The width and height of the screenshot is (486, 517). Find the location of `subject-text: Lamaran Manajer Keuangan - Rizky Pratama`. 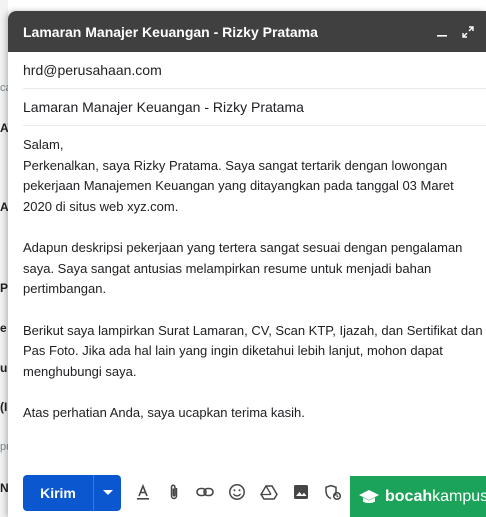

subject-text: Lamaran Manajer Keuangan - Rizky Pratama is located at coordinates (163, 107).